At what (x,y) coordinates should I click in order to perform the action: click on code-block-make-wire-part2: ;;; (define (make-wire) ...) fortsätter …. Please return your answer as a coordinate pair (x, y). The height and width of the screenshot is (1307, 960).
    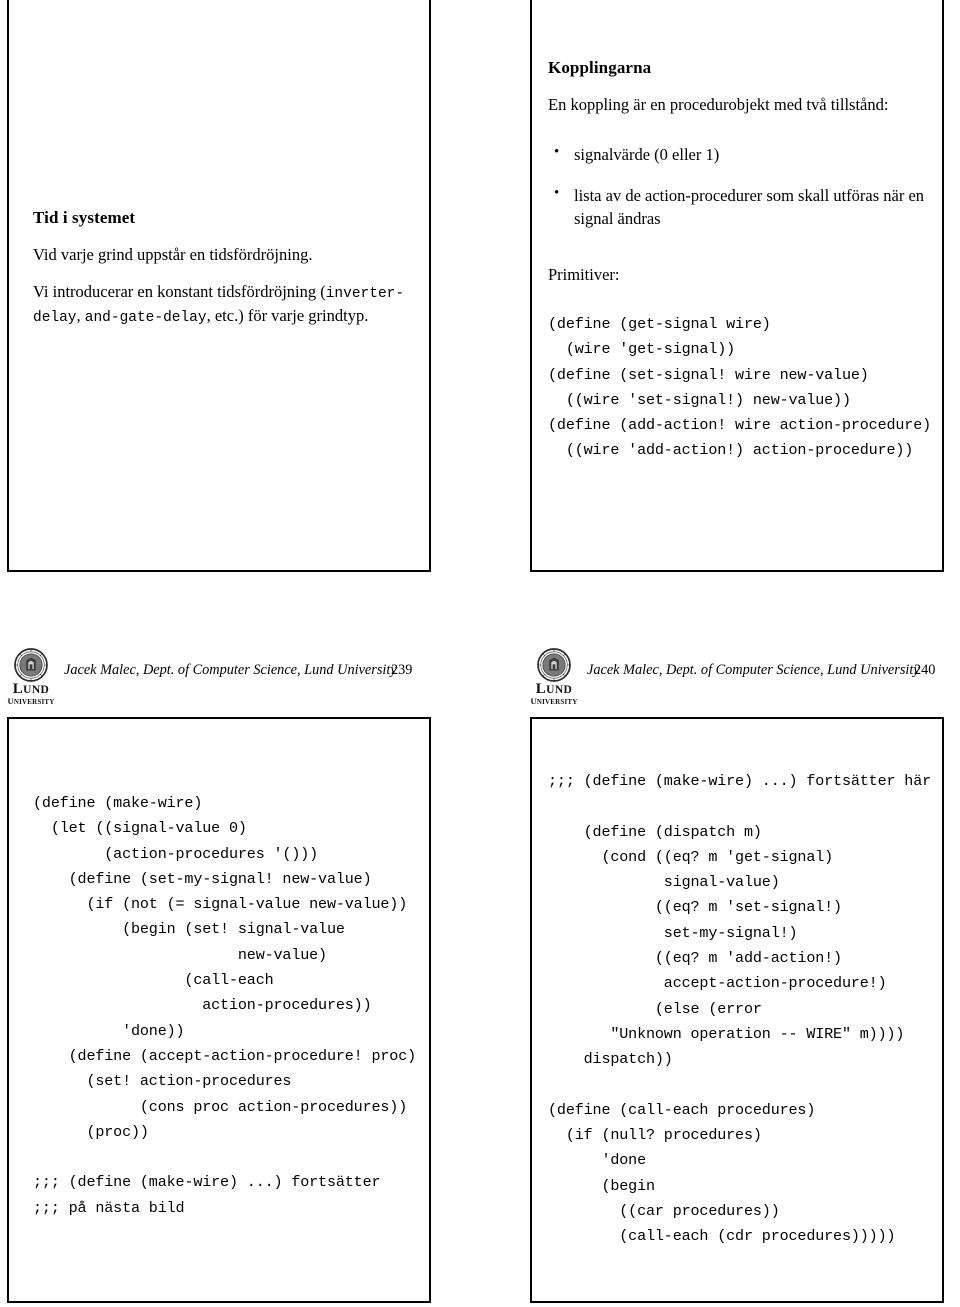
    Looking at the image, I should click on (740, 1009).